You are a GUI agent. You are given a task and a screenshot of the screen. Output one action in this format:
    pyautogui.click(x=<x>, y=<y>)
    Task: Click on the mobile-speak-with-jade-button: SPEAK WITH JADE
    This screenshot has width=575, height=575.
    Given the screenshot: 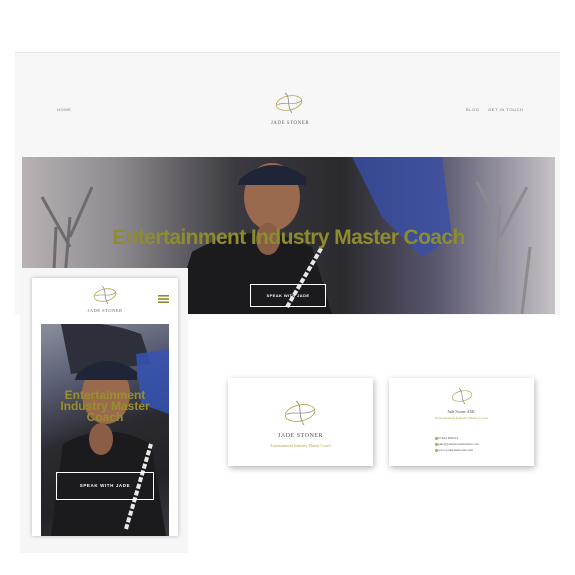 What is the action you would take?
    pyautogui.click(x=105, y=486)
    